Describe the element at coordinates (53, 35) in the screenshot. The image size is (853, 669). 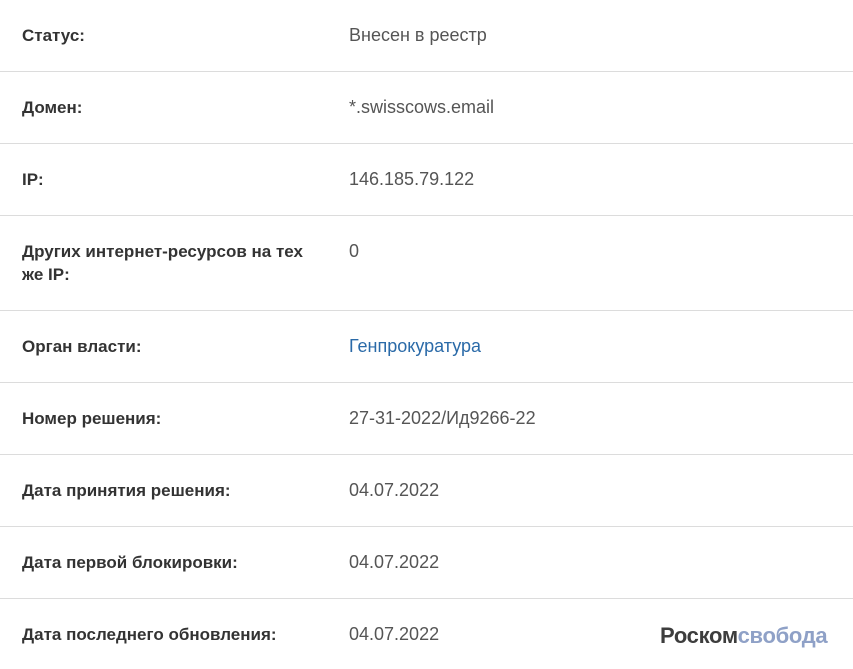
I see `status-label: Статус:` at that location.